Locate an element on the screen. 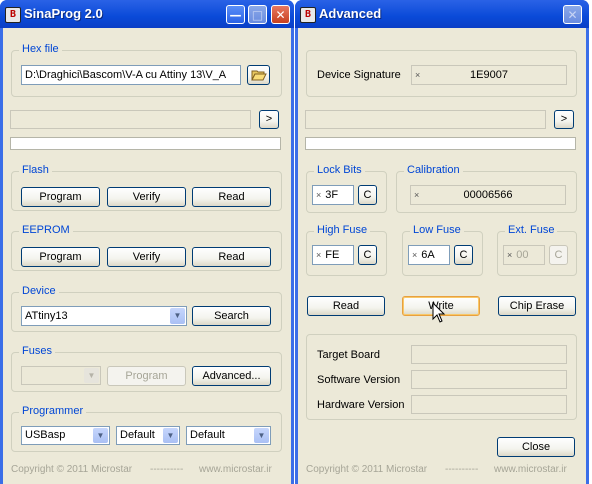  folder-open-icon is located at coordinates (258, 75).